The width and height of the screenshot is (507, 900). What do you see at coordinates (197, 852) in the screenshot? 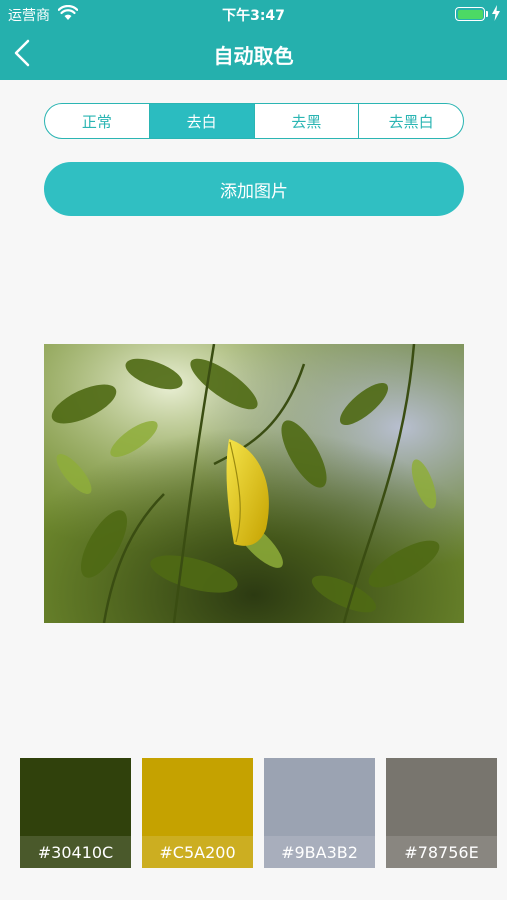
I see `color-hex-label: #C5A200` at bounding box center [197, 852].